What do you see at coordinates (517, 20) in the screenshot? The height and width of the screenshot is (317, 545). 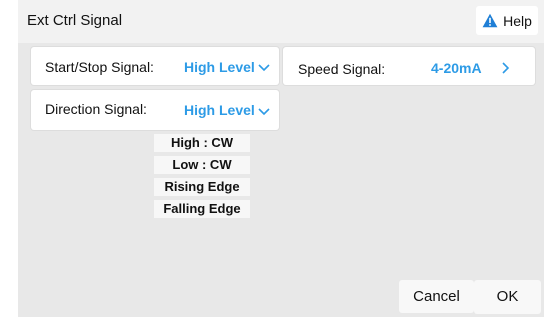 I see `help-label: Help` at bounding box center [517, 20].